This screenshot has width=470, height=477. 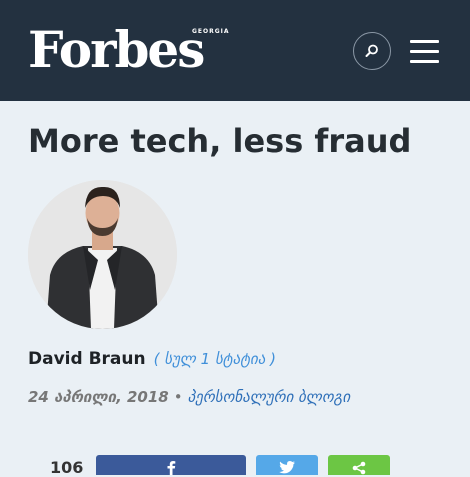 What do you see at coordinates (287, 467) in the screenshot?
I see `twitter-icon` at bounding box center [287, 467].